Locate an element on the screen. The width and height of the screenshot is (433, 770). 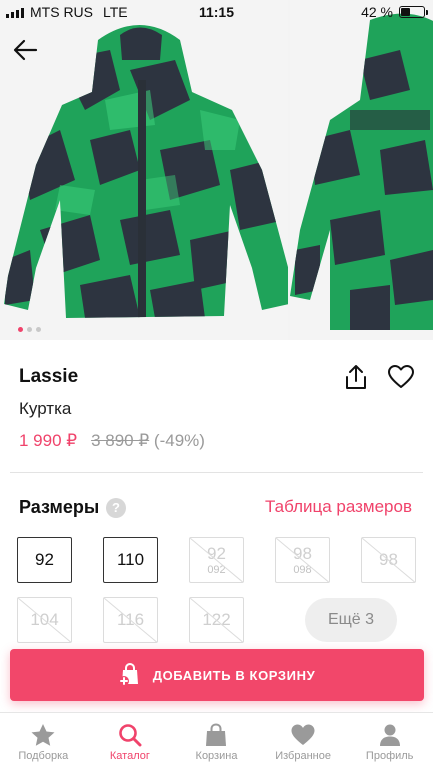
star-icon is located at coordinates (43, 735).